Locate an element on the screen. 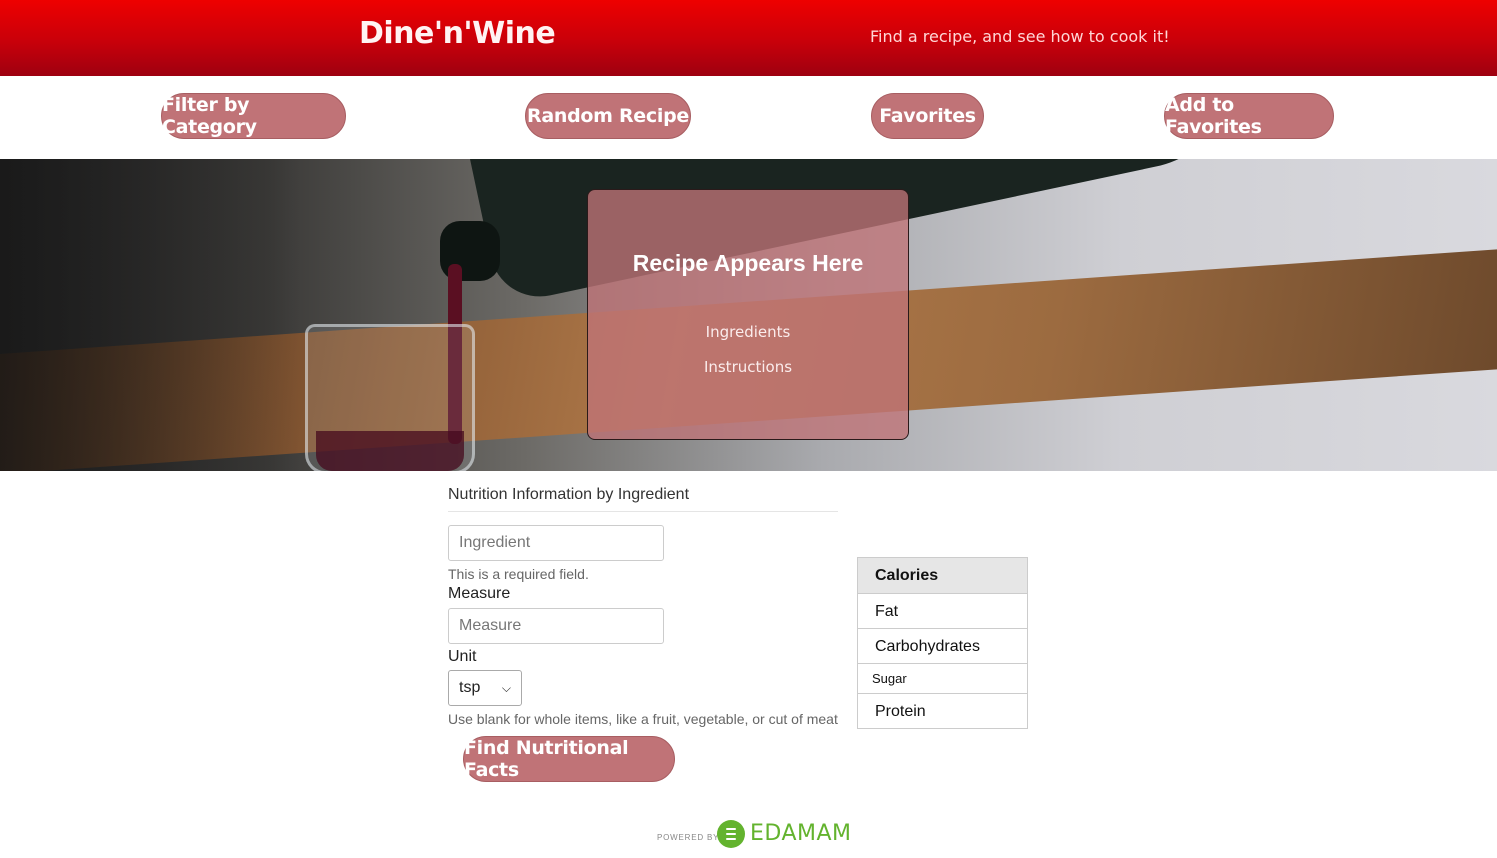 This screenshot has height=858, width=1497. header-tagline: Find a recipe, and see how to cook it! is located at coordinates (1020, 36).